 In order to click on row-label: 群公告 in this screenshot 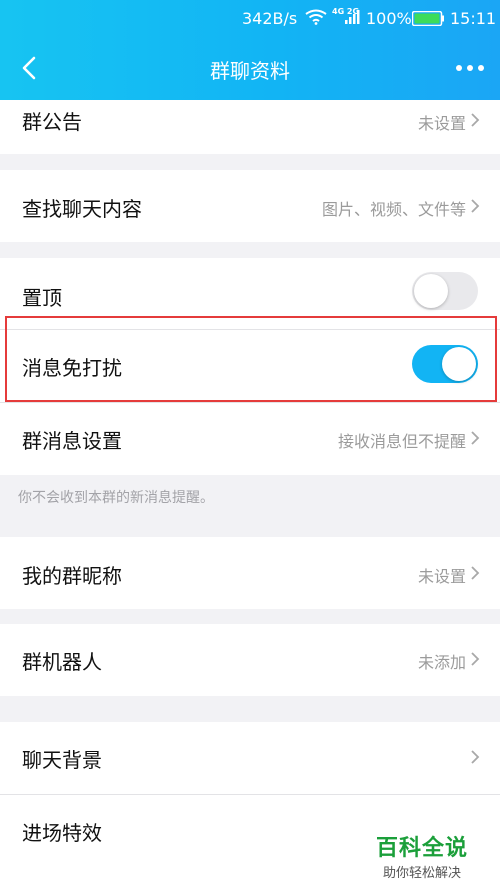, I will do `click(52, 122)`.